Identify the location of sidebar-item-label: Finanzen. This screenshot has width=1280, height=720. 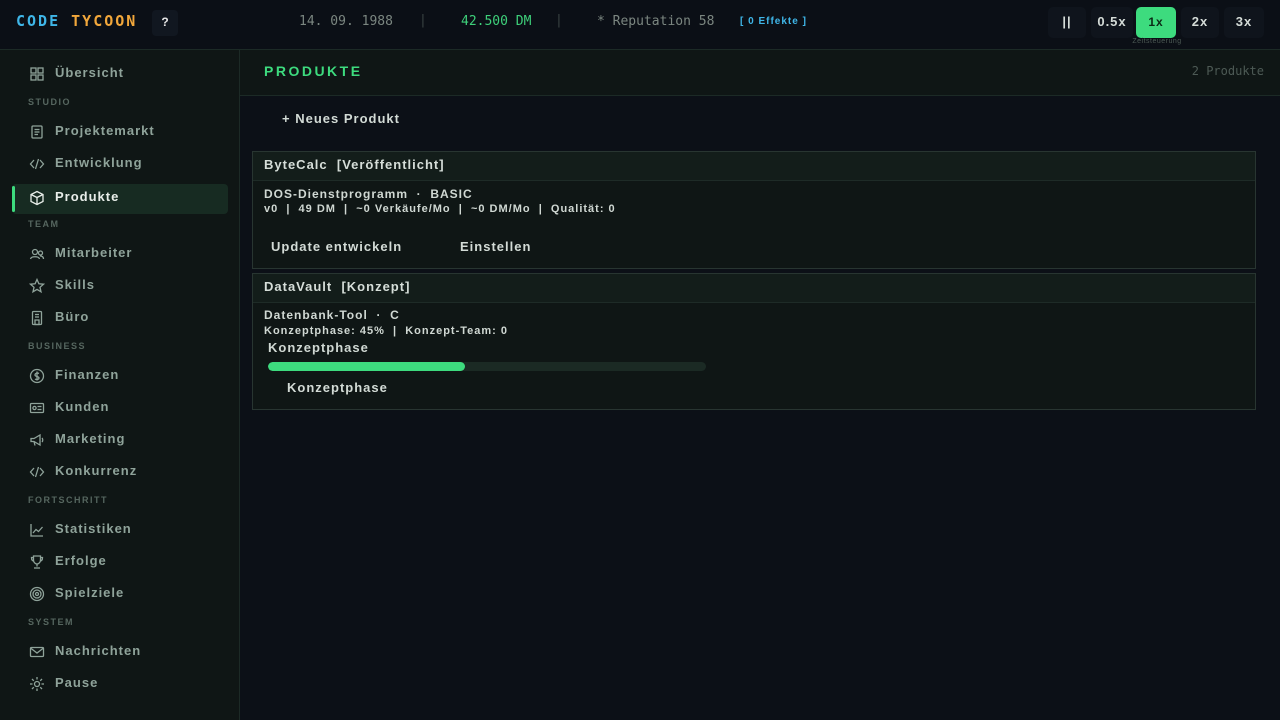
(87, 374).